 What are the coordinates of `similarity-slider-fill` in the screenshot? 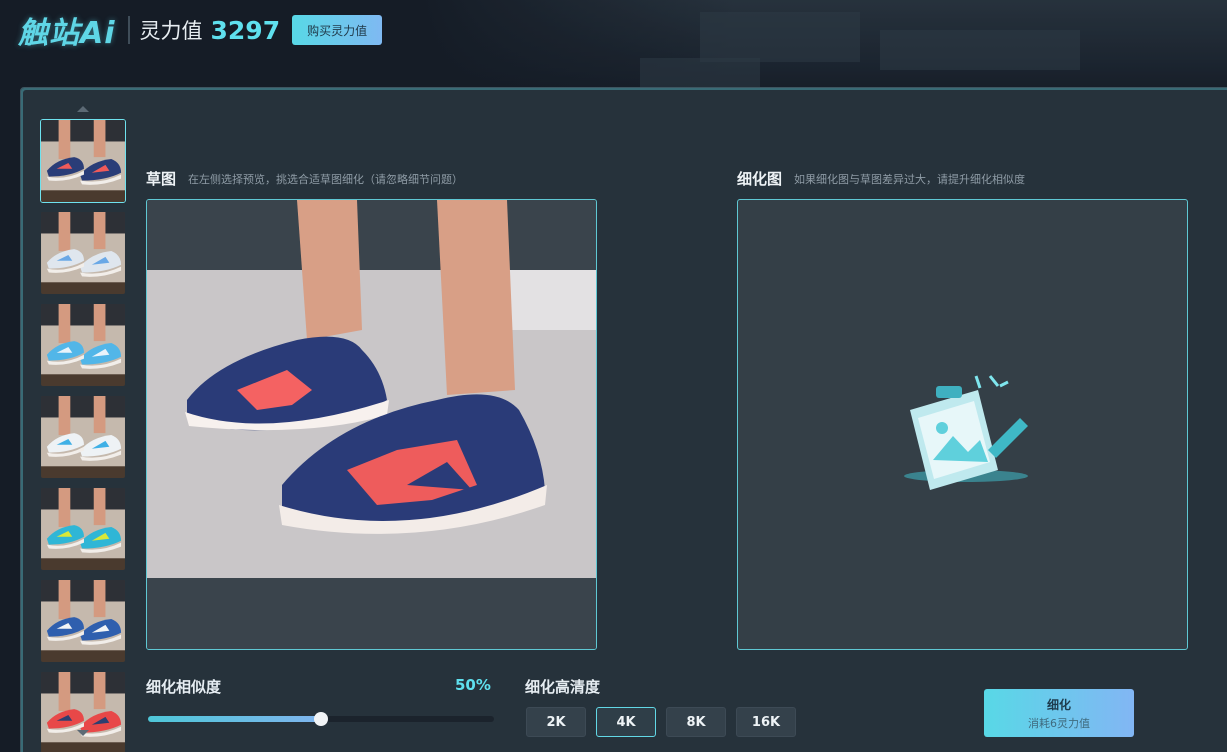 It's located at (234, 719).